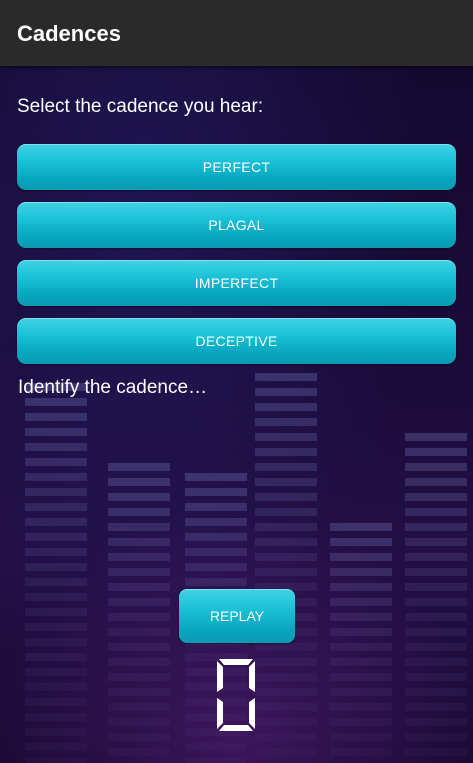 The image size is (473, 763). I want to click on seven-seg-f, so click(220, 676).